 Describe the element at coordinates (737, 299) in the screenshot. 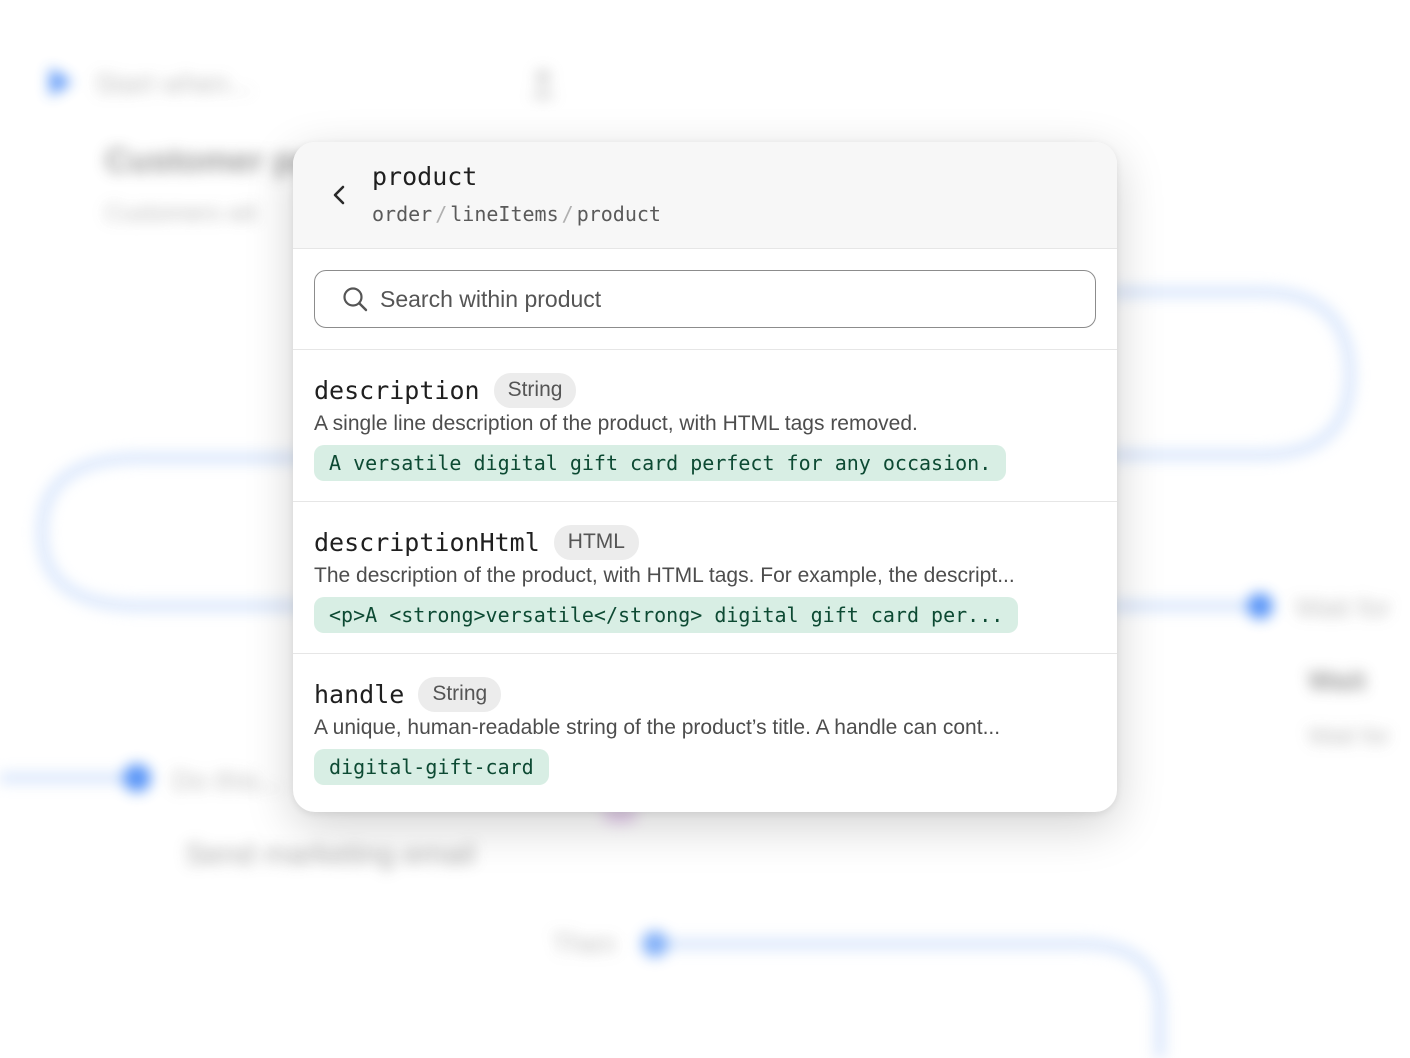

I see `search-input` at that location.